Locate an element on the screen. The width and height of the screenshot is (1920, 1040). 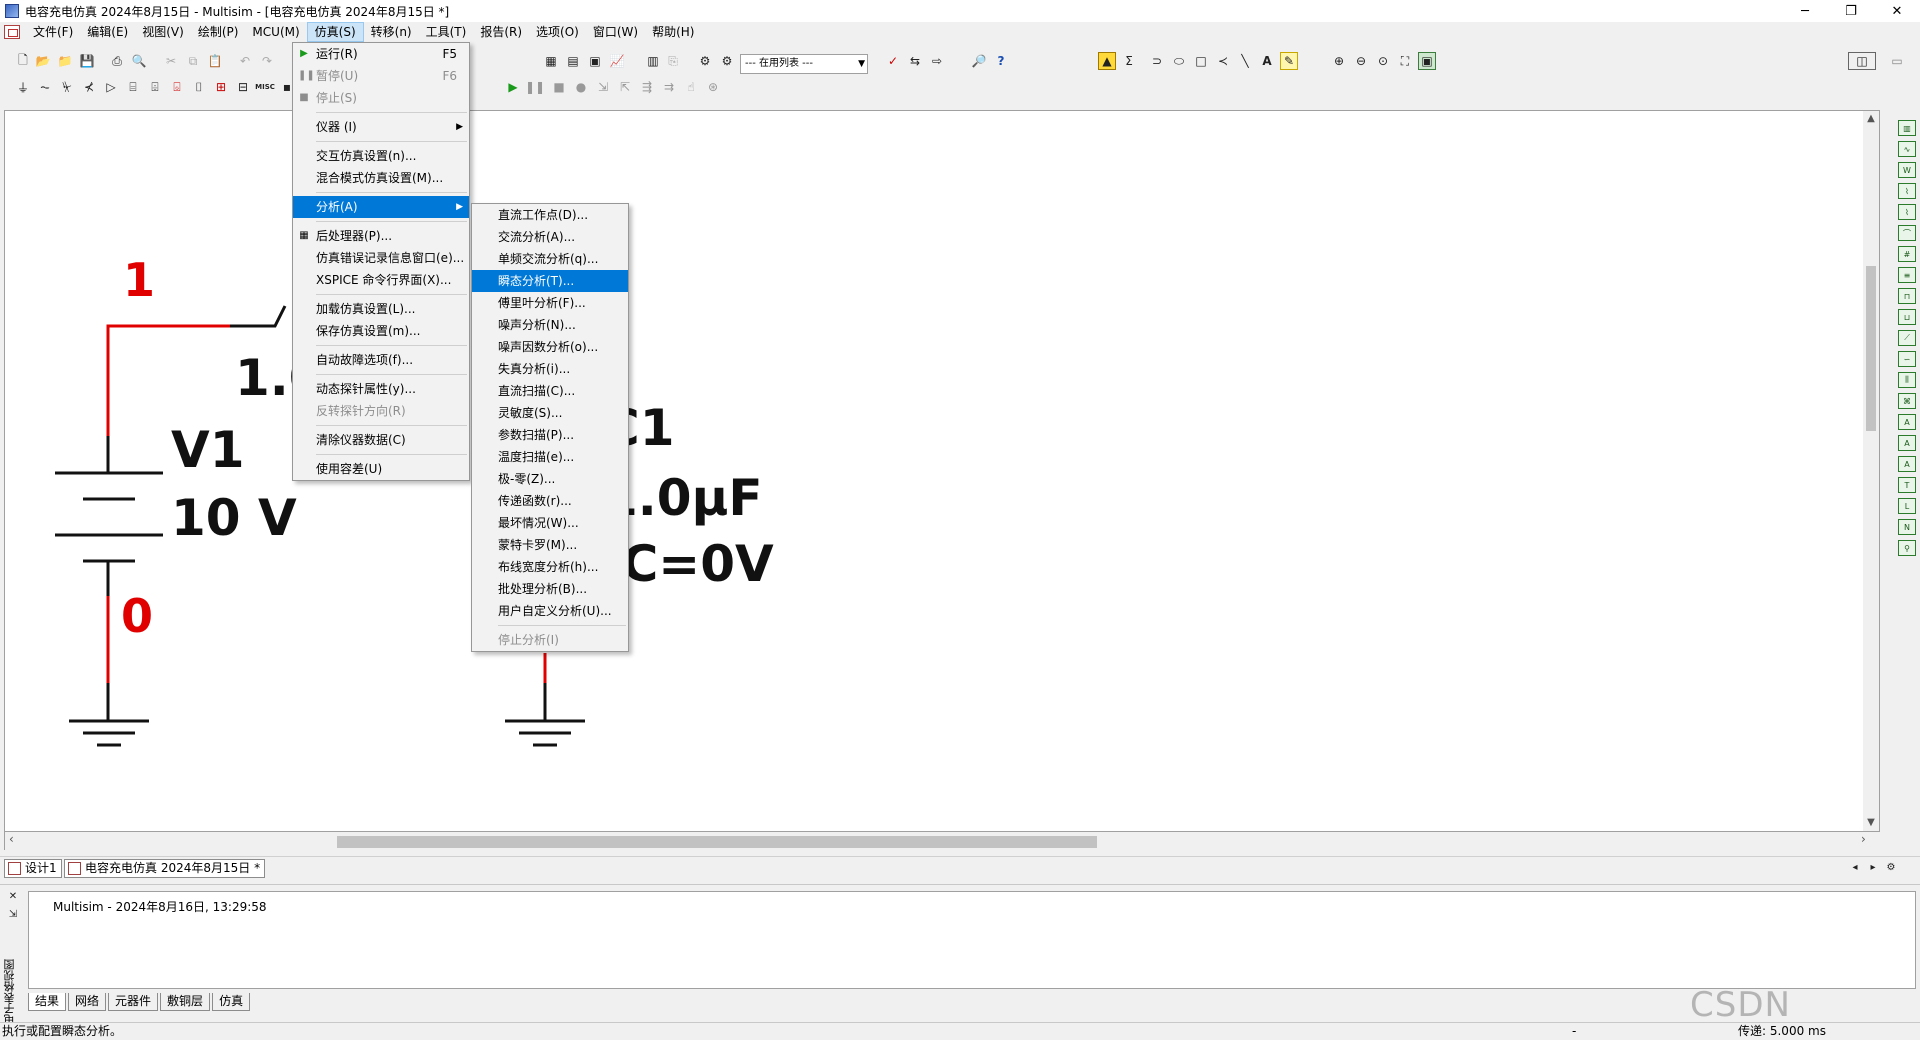
network-analyzer-icon: ⌘ is located at coordinates (1907, 401).